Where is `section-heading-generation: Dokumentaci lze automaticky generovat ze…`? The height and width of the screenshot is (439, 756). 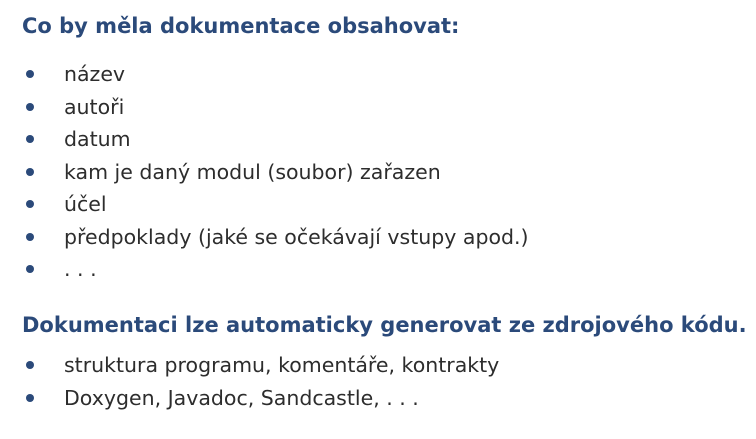 section-heading-generation: Dokumentaci lze automaticky generovat ze… is located at coordinates (384, 325).